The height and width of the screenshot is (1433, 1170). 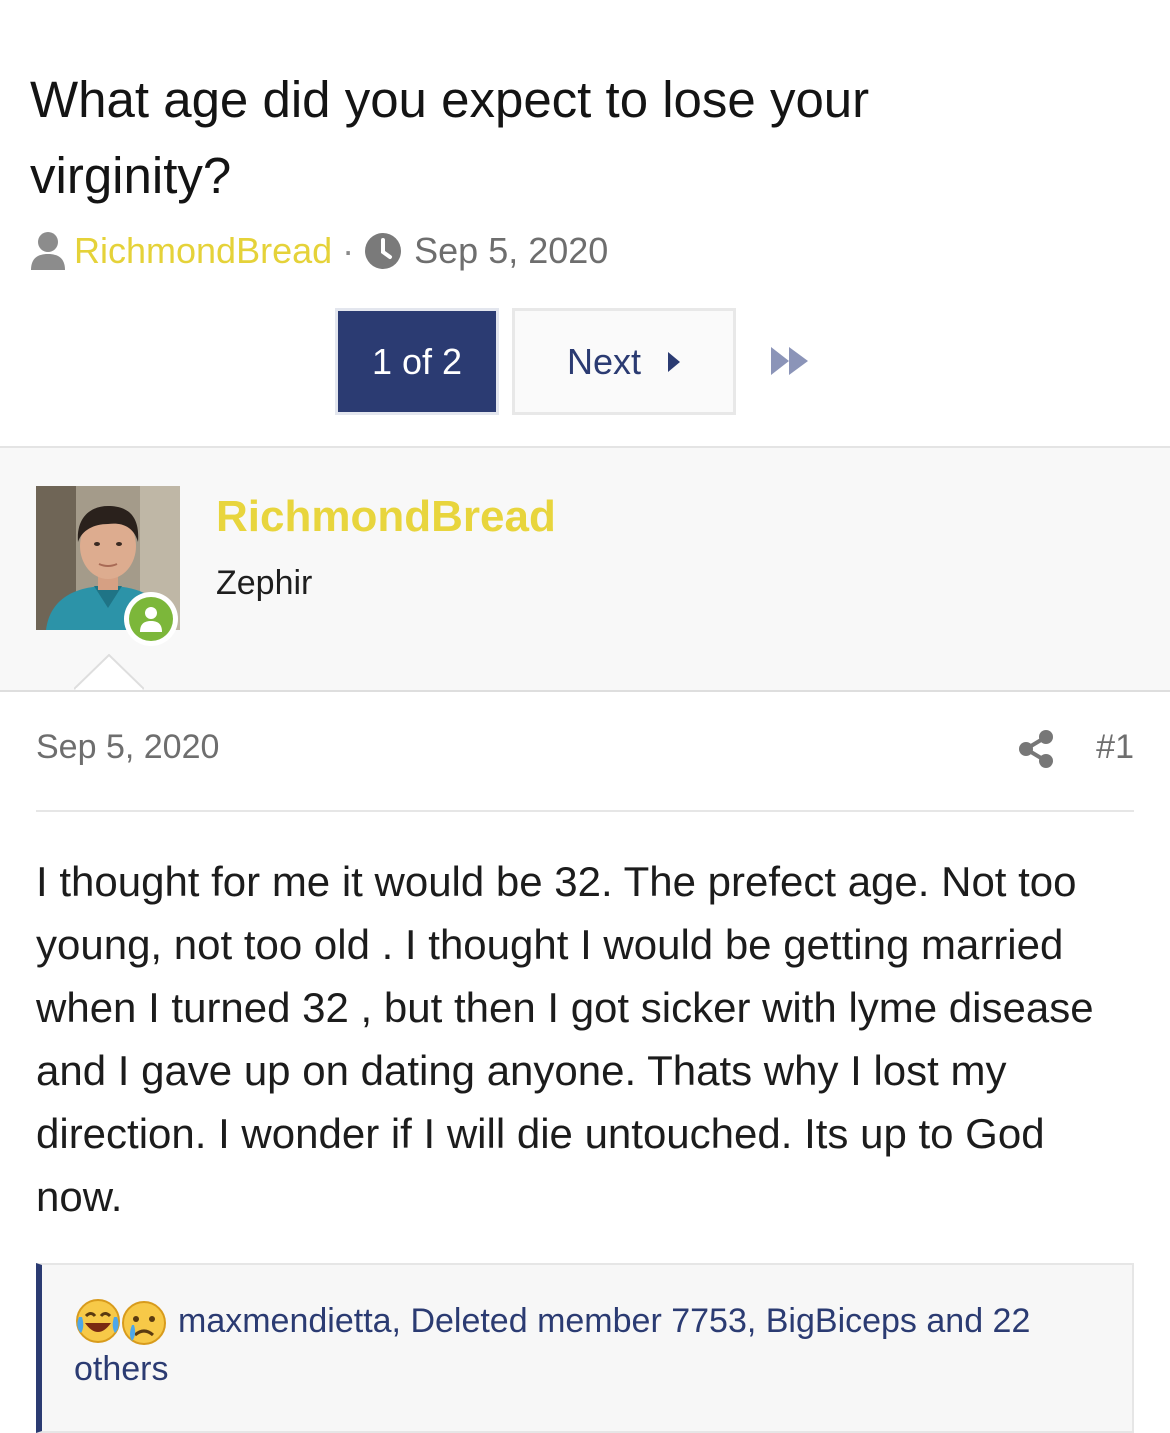 What do you see at coordinates (585, 811) in the screenshot?
I see `post-divider` at bounding box center [585, 811].